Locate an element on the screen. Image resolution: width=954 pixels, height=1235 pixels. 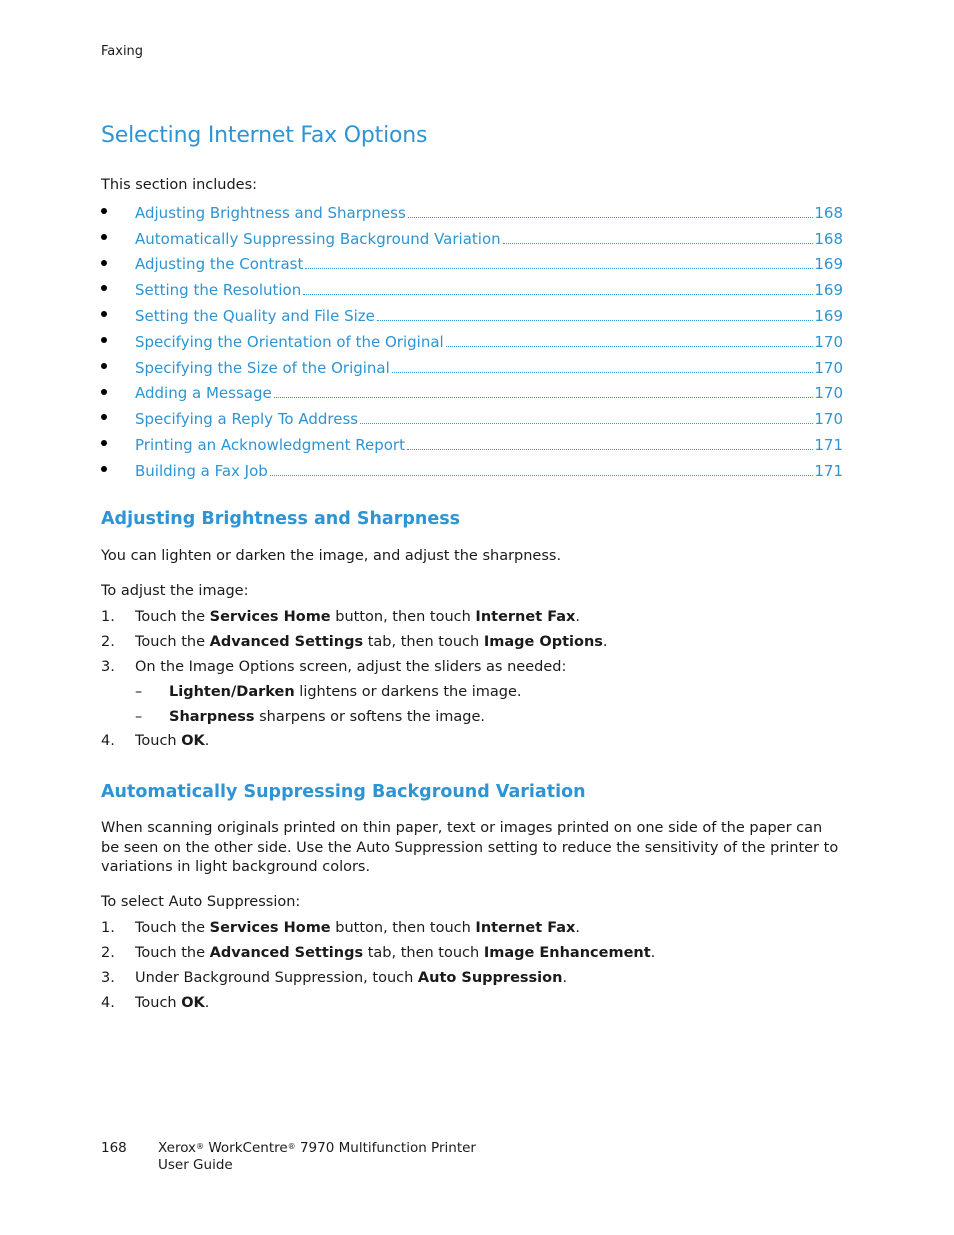
toc-item: Adding a Message 170 is located at coordinates (472, 394).